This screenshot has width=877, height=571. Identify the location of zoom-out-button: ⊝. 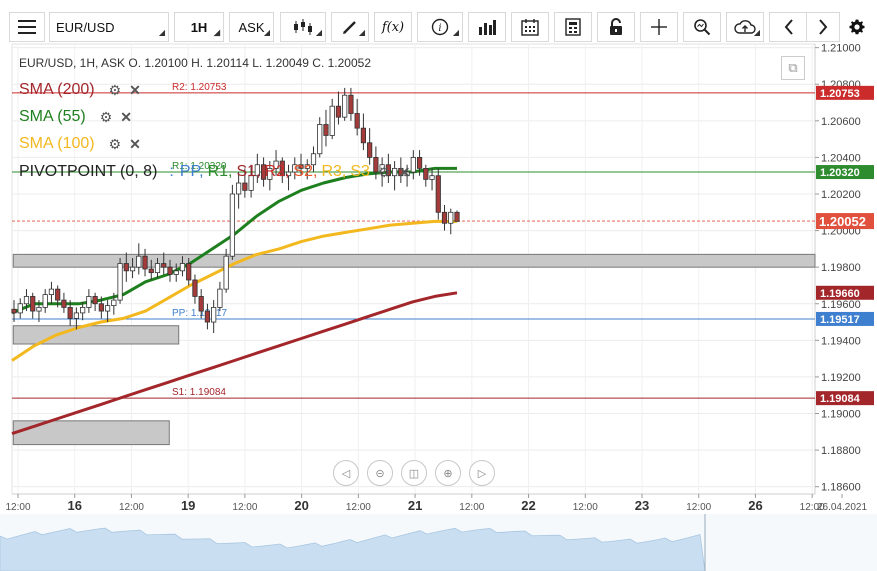
(380, 473).